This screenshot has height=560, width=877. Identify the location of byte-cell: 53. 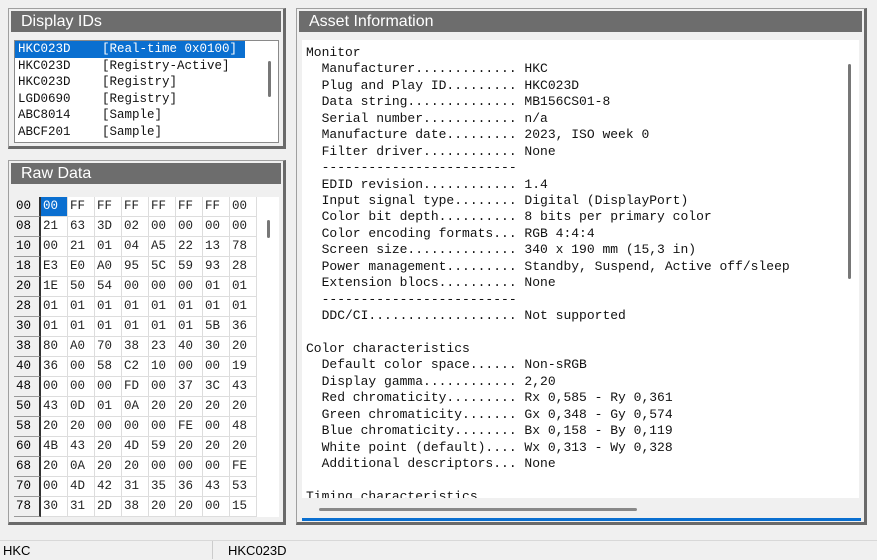
(243, 487).